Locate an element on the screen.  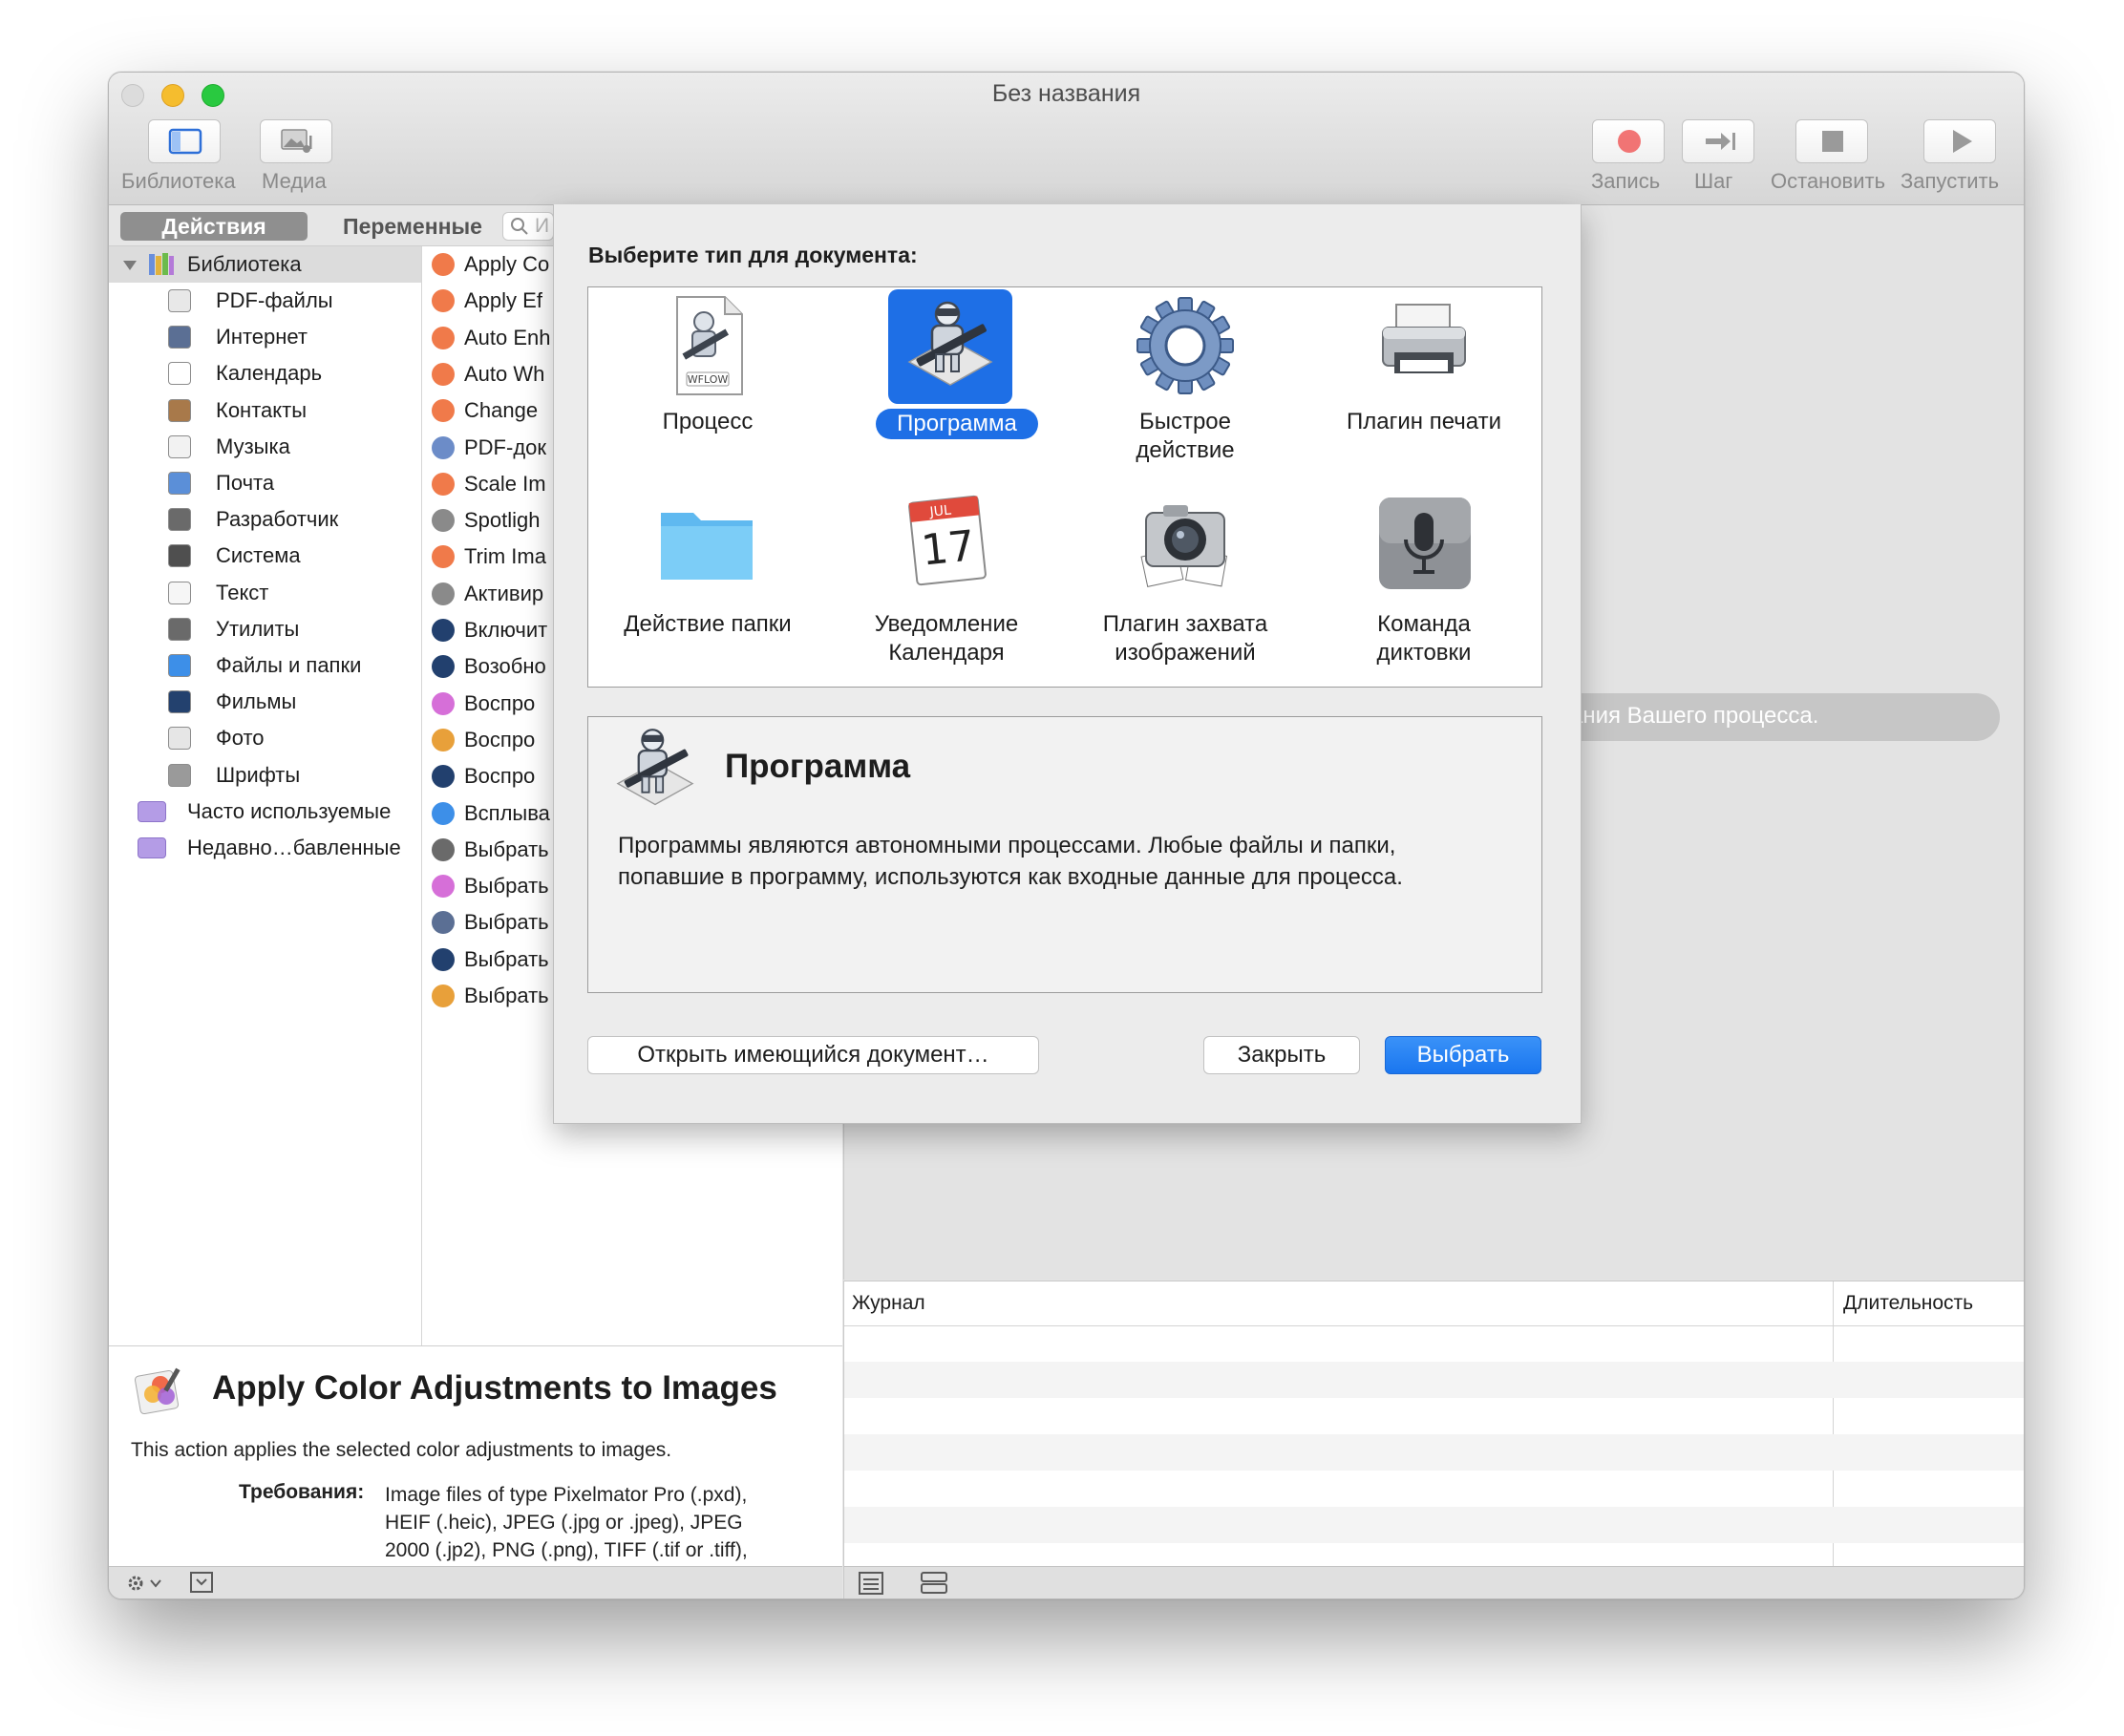
tab-variables: Переменные is located at coordinates (412, 226).